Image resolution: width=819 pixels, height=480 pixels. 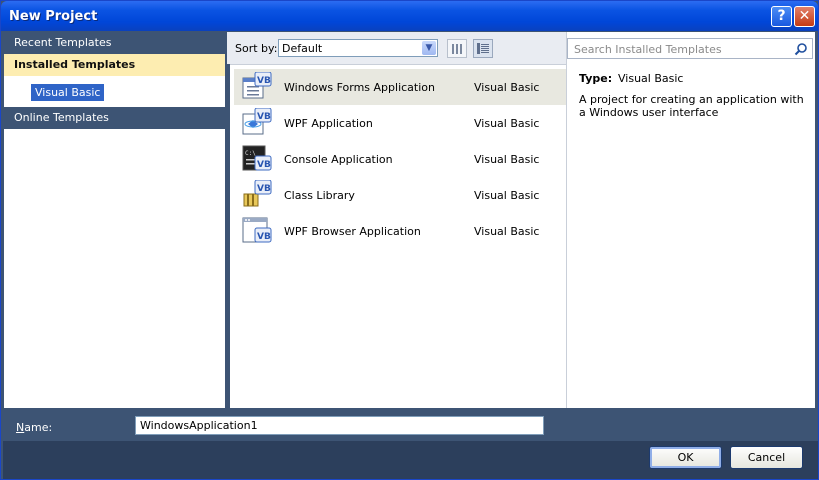 I want to click on winforms-vb-icon: VB, so click(x=257, y=85).